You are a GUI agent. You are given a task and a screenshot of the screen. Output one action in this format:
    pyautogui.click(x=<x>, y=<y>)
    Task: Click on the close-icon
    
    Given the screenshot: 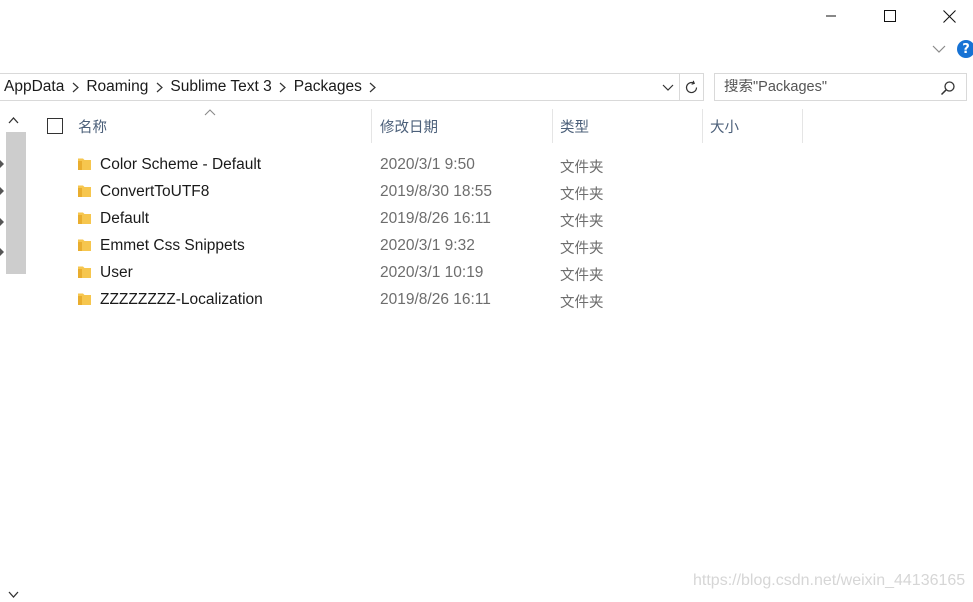 What is the action you would take?
    pyautogui.click(x=949, y=16)
    